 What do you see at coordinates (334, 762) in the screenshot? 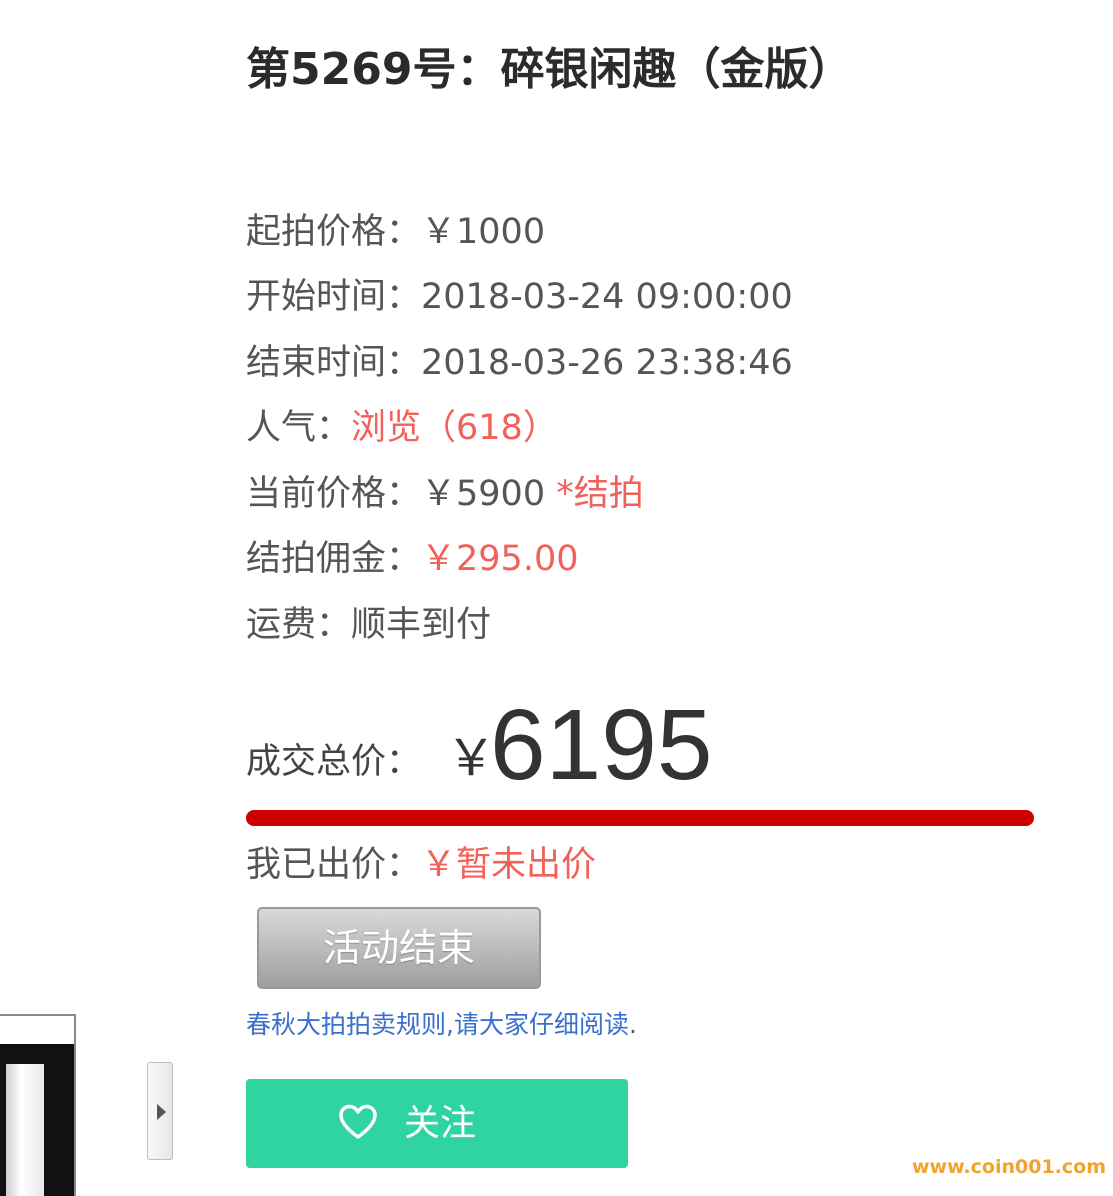
I see `total-price-label: 成交总价：` at bounding box center [334, 762].